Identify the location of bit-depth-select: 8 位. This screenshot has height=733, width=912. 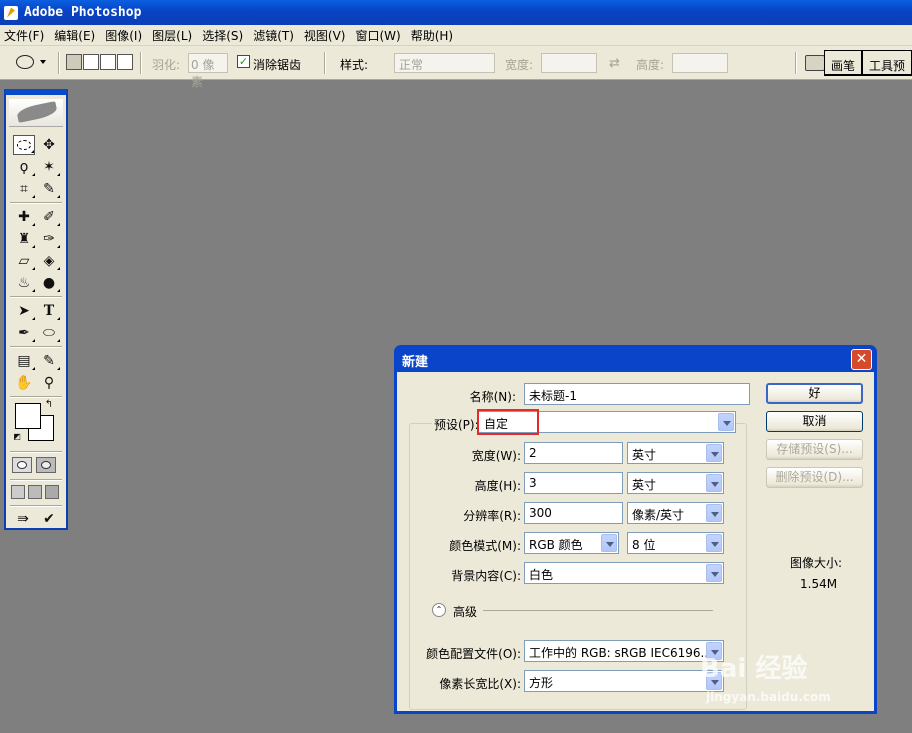
(675, 543).